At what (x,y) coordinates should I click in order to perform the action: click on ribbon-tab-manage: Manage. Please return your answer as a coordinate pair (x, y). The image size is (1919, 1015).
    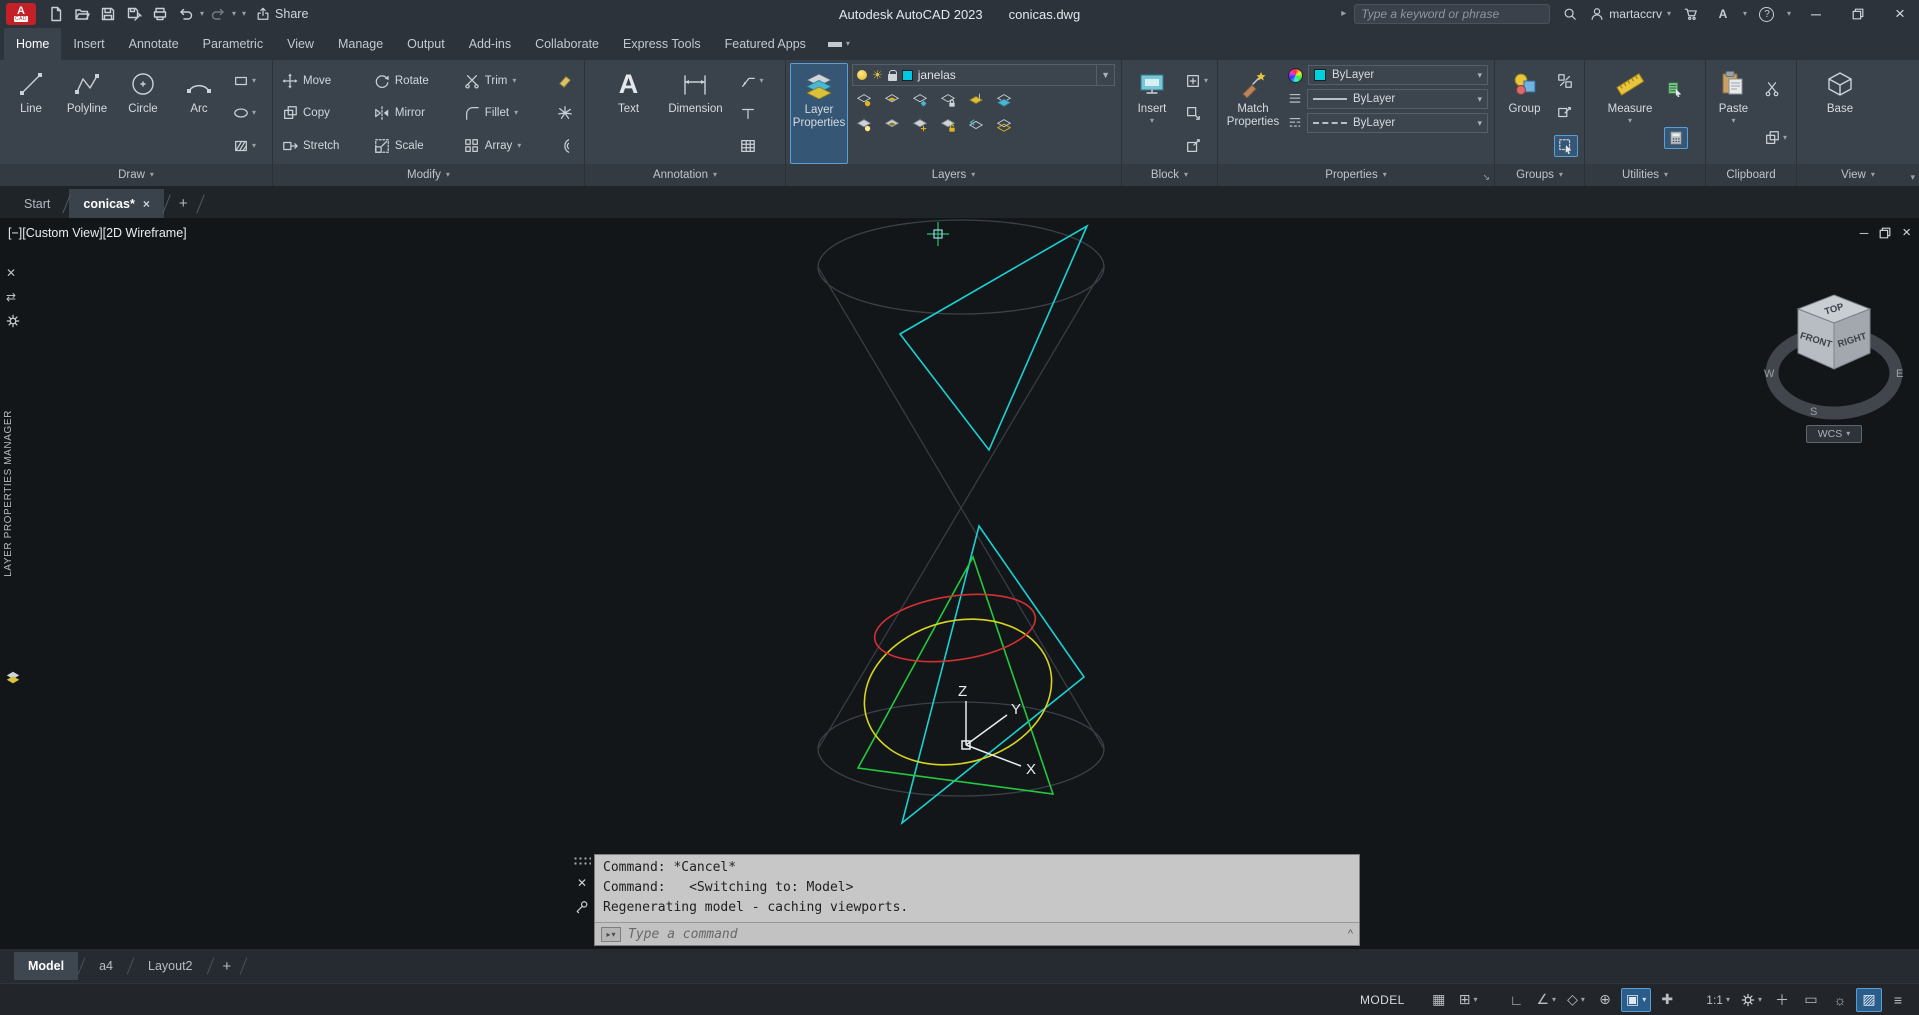
    Looking at the image, I should click on (360, 44).